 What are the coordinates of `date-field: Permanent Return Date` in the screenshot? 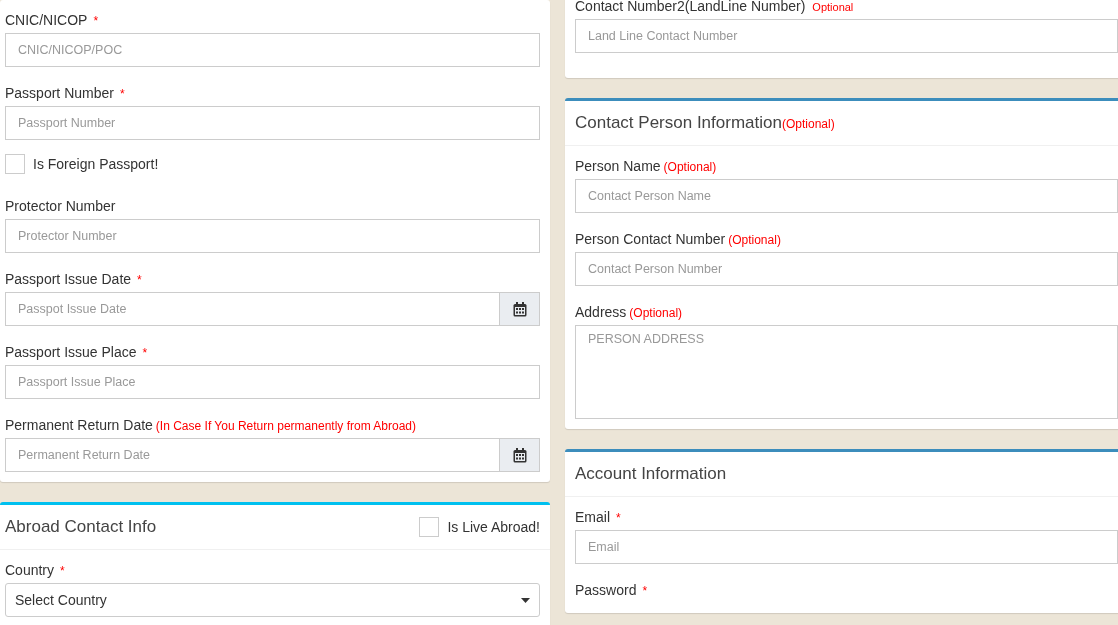 It's located at (252, 455).